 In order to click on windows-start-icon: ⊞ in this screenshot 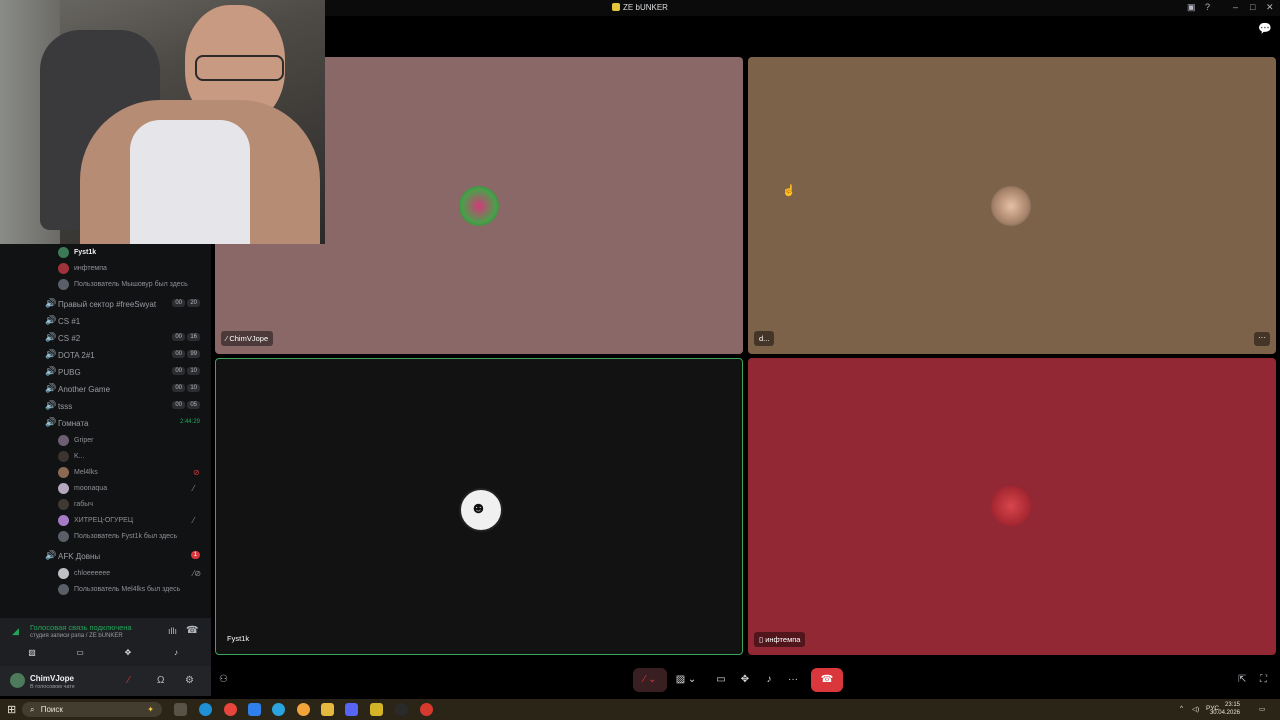, I will do `click(11, 709)`.